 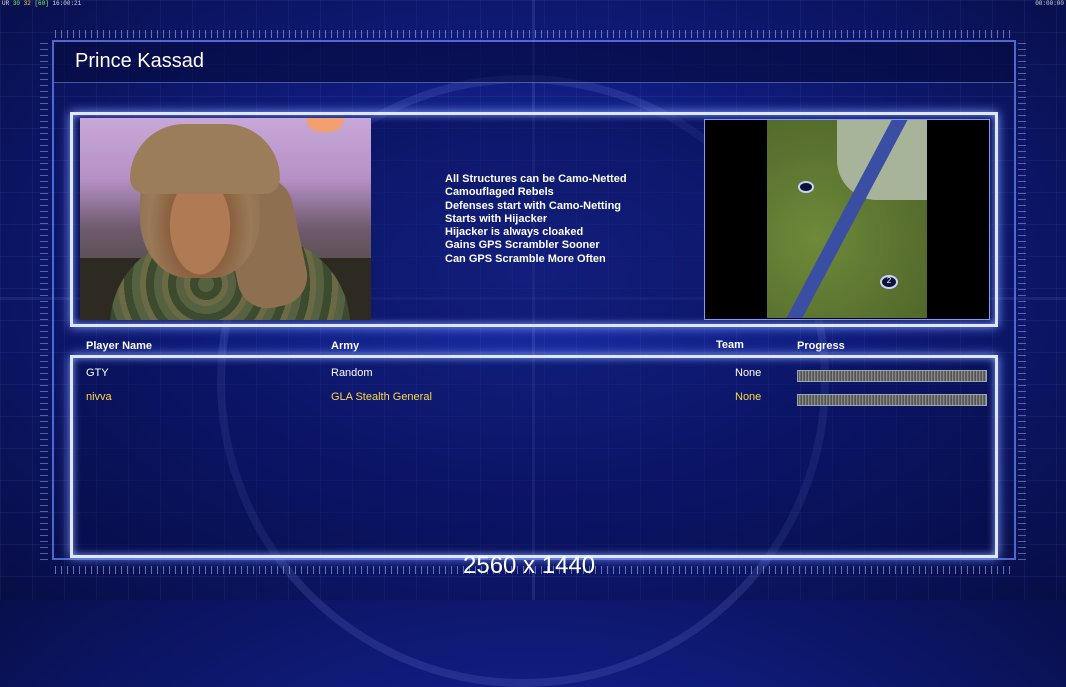 What do you see at coordinates (99, 397) in the screenshot?
I see `player-name: nivva` at bounding box center [99, 397].